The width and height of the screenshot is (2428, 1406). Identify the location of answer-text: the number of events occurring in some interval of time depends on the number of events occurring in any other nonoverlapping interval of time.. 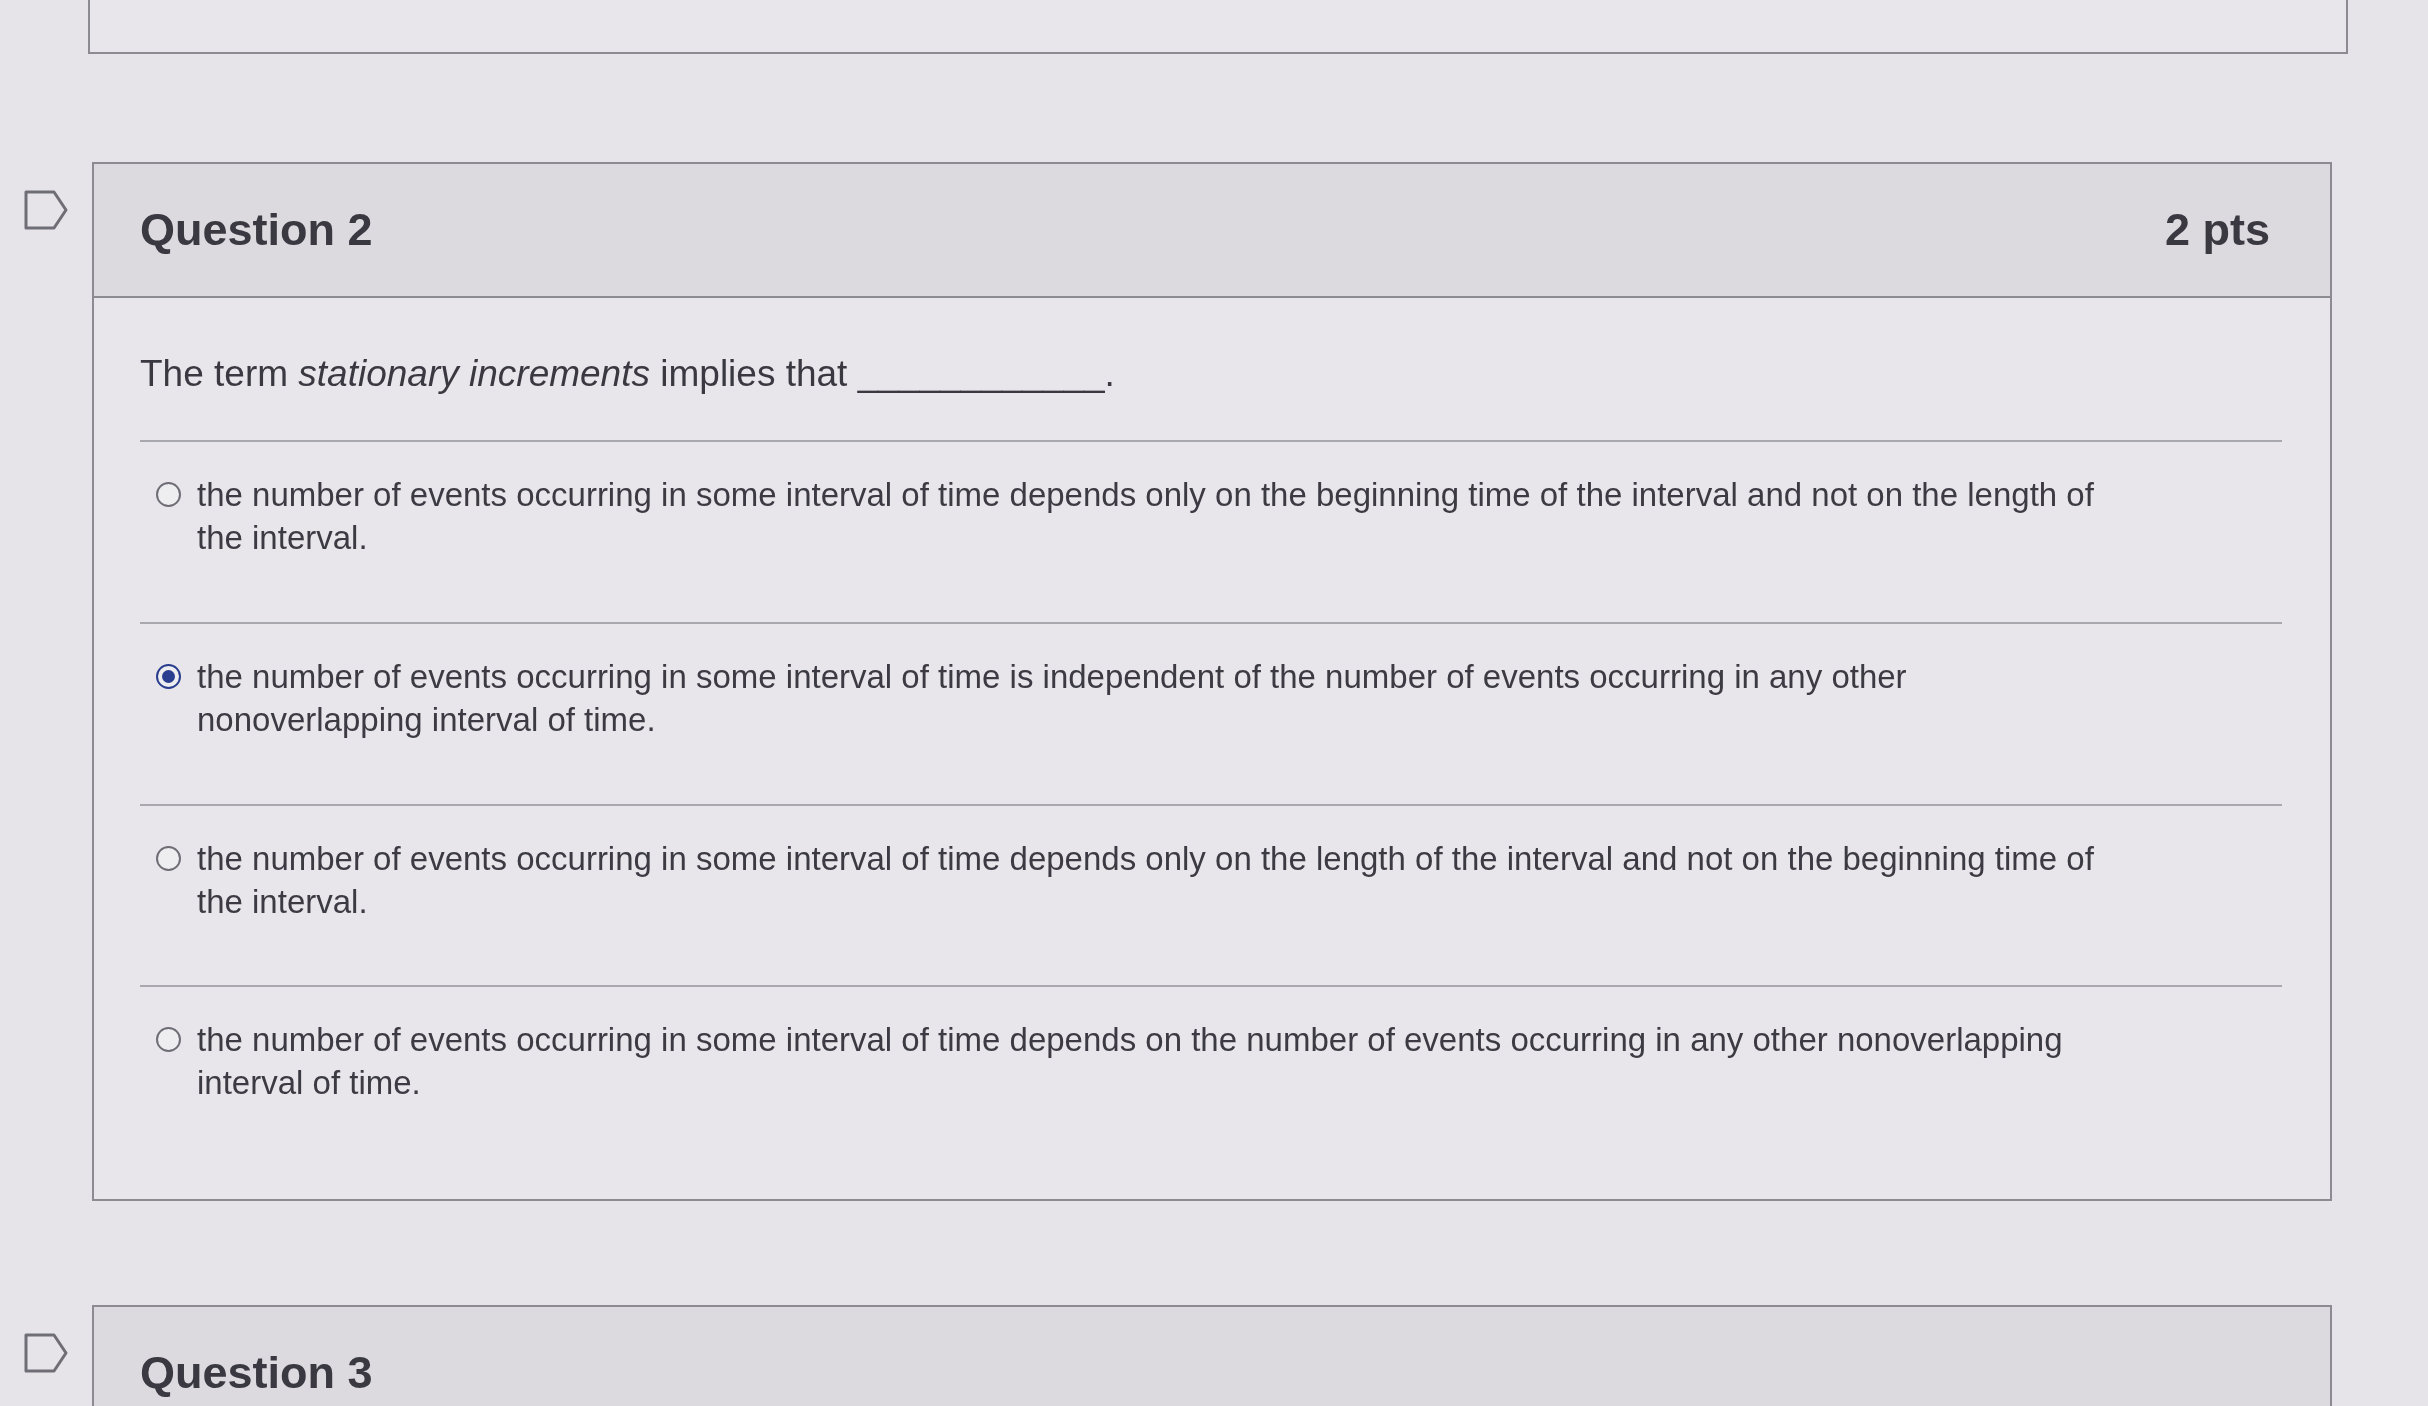
(1130, 1062).